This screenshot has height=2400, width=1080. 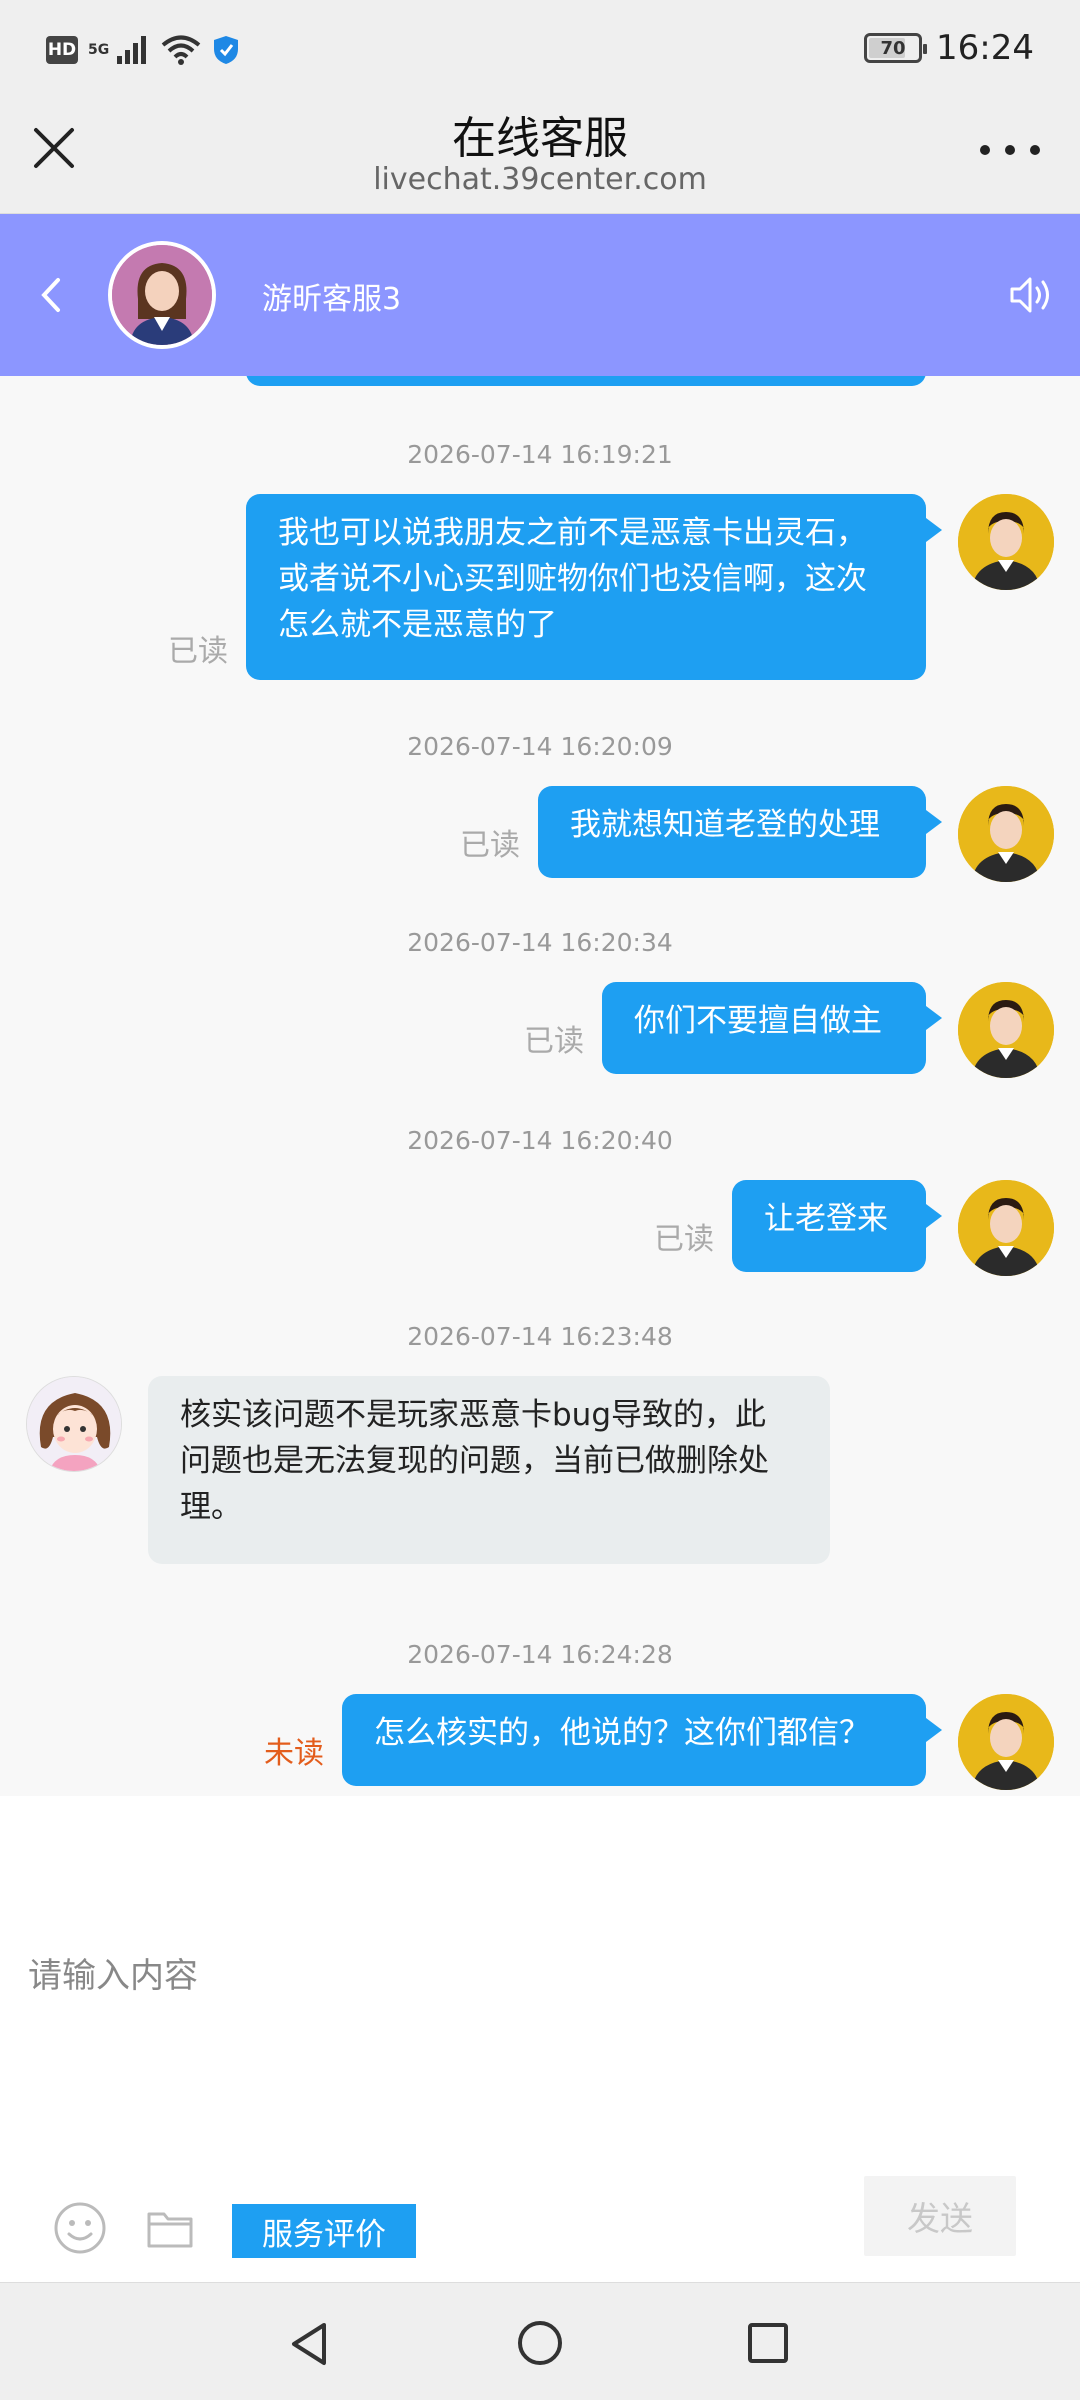 I want to click on system-nav-bar, so click(x=540, y=2341).